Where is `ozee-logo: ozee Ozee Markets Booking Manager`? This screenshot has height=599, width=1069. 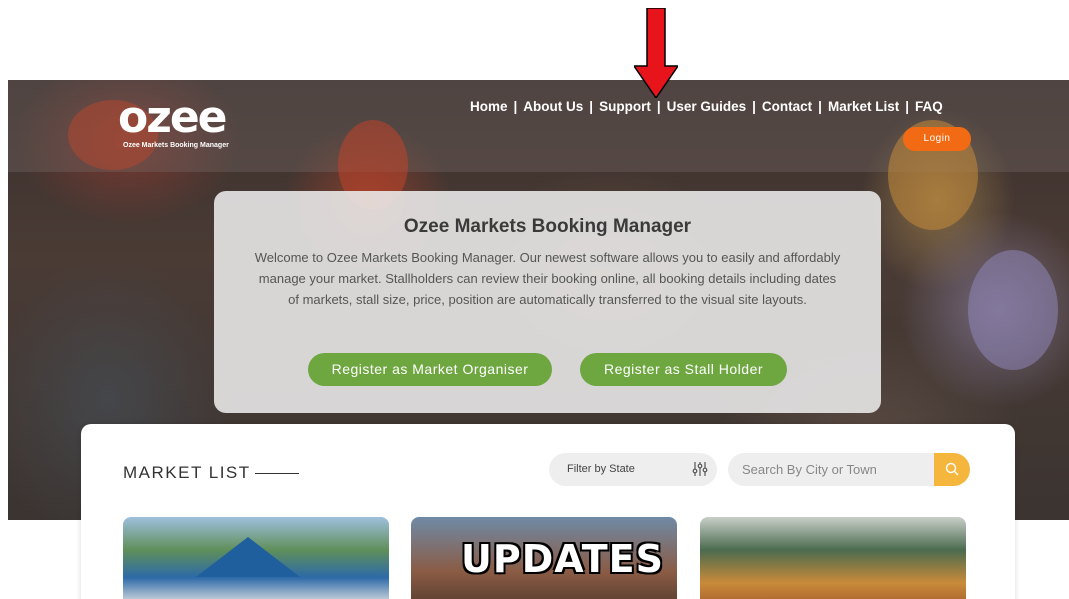
ozee-logo: ozee Ozee Markets Booking Manager is located at coordinates (188, 124).